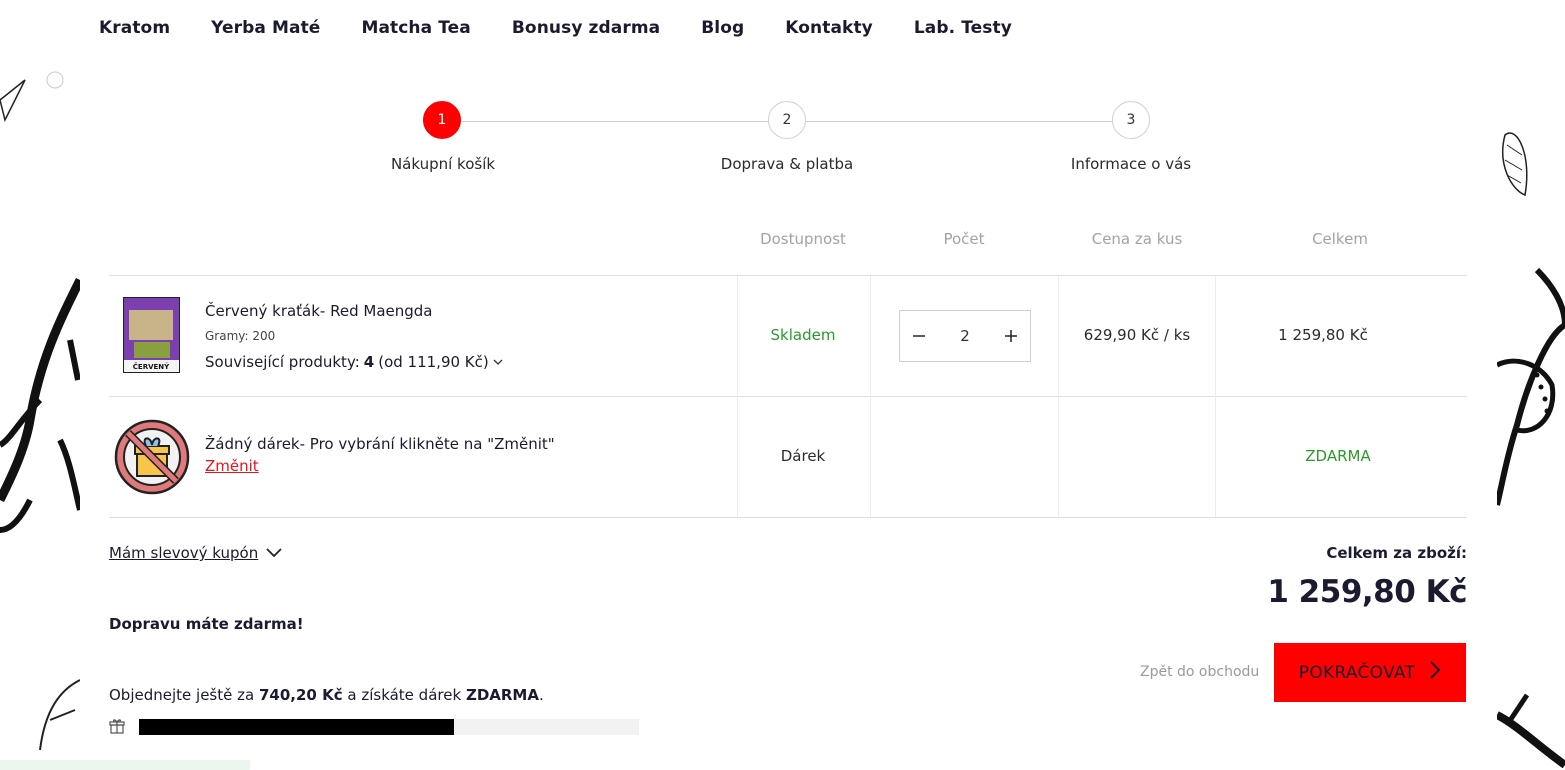 This screenshot has width=1565, height=770. What do you see at coordinates (1199, 672) in the screenshot?
I see `back-to-shop-link: Zpět do obchodu` at bounding box center [1199, 672].